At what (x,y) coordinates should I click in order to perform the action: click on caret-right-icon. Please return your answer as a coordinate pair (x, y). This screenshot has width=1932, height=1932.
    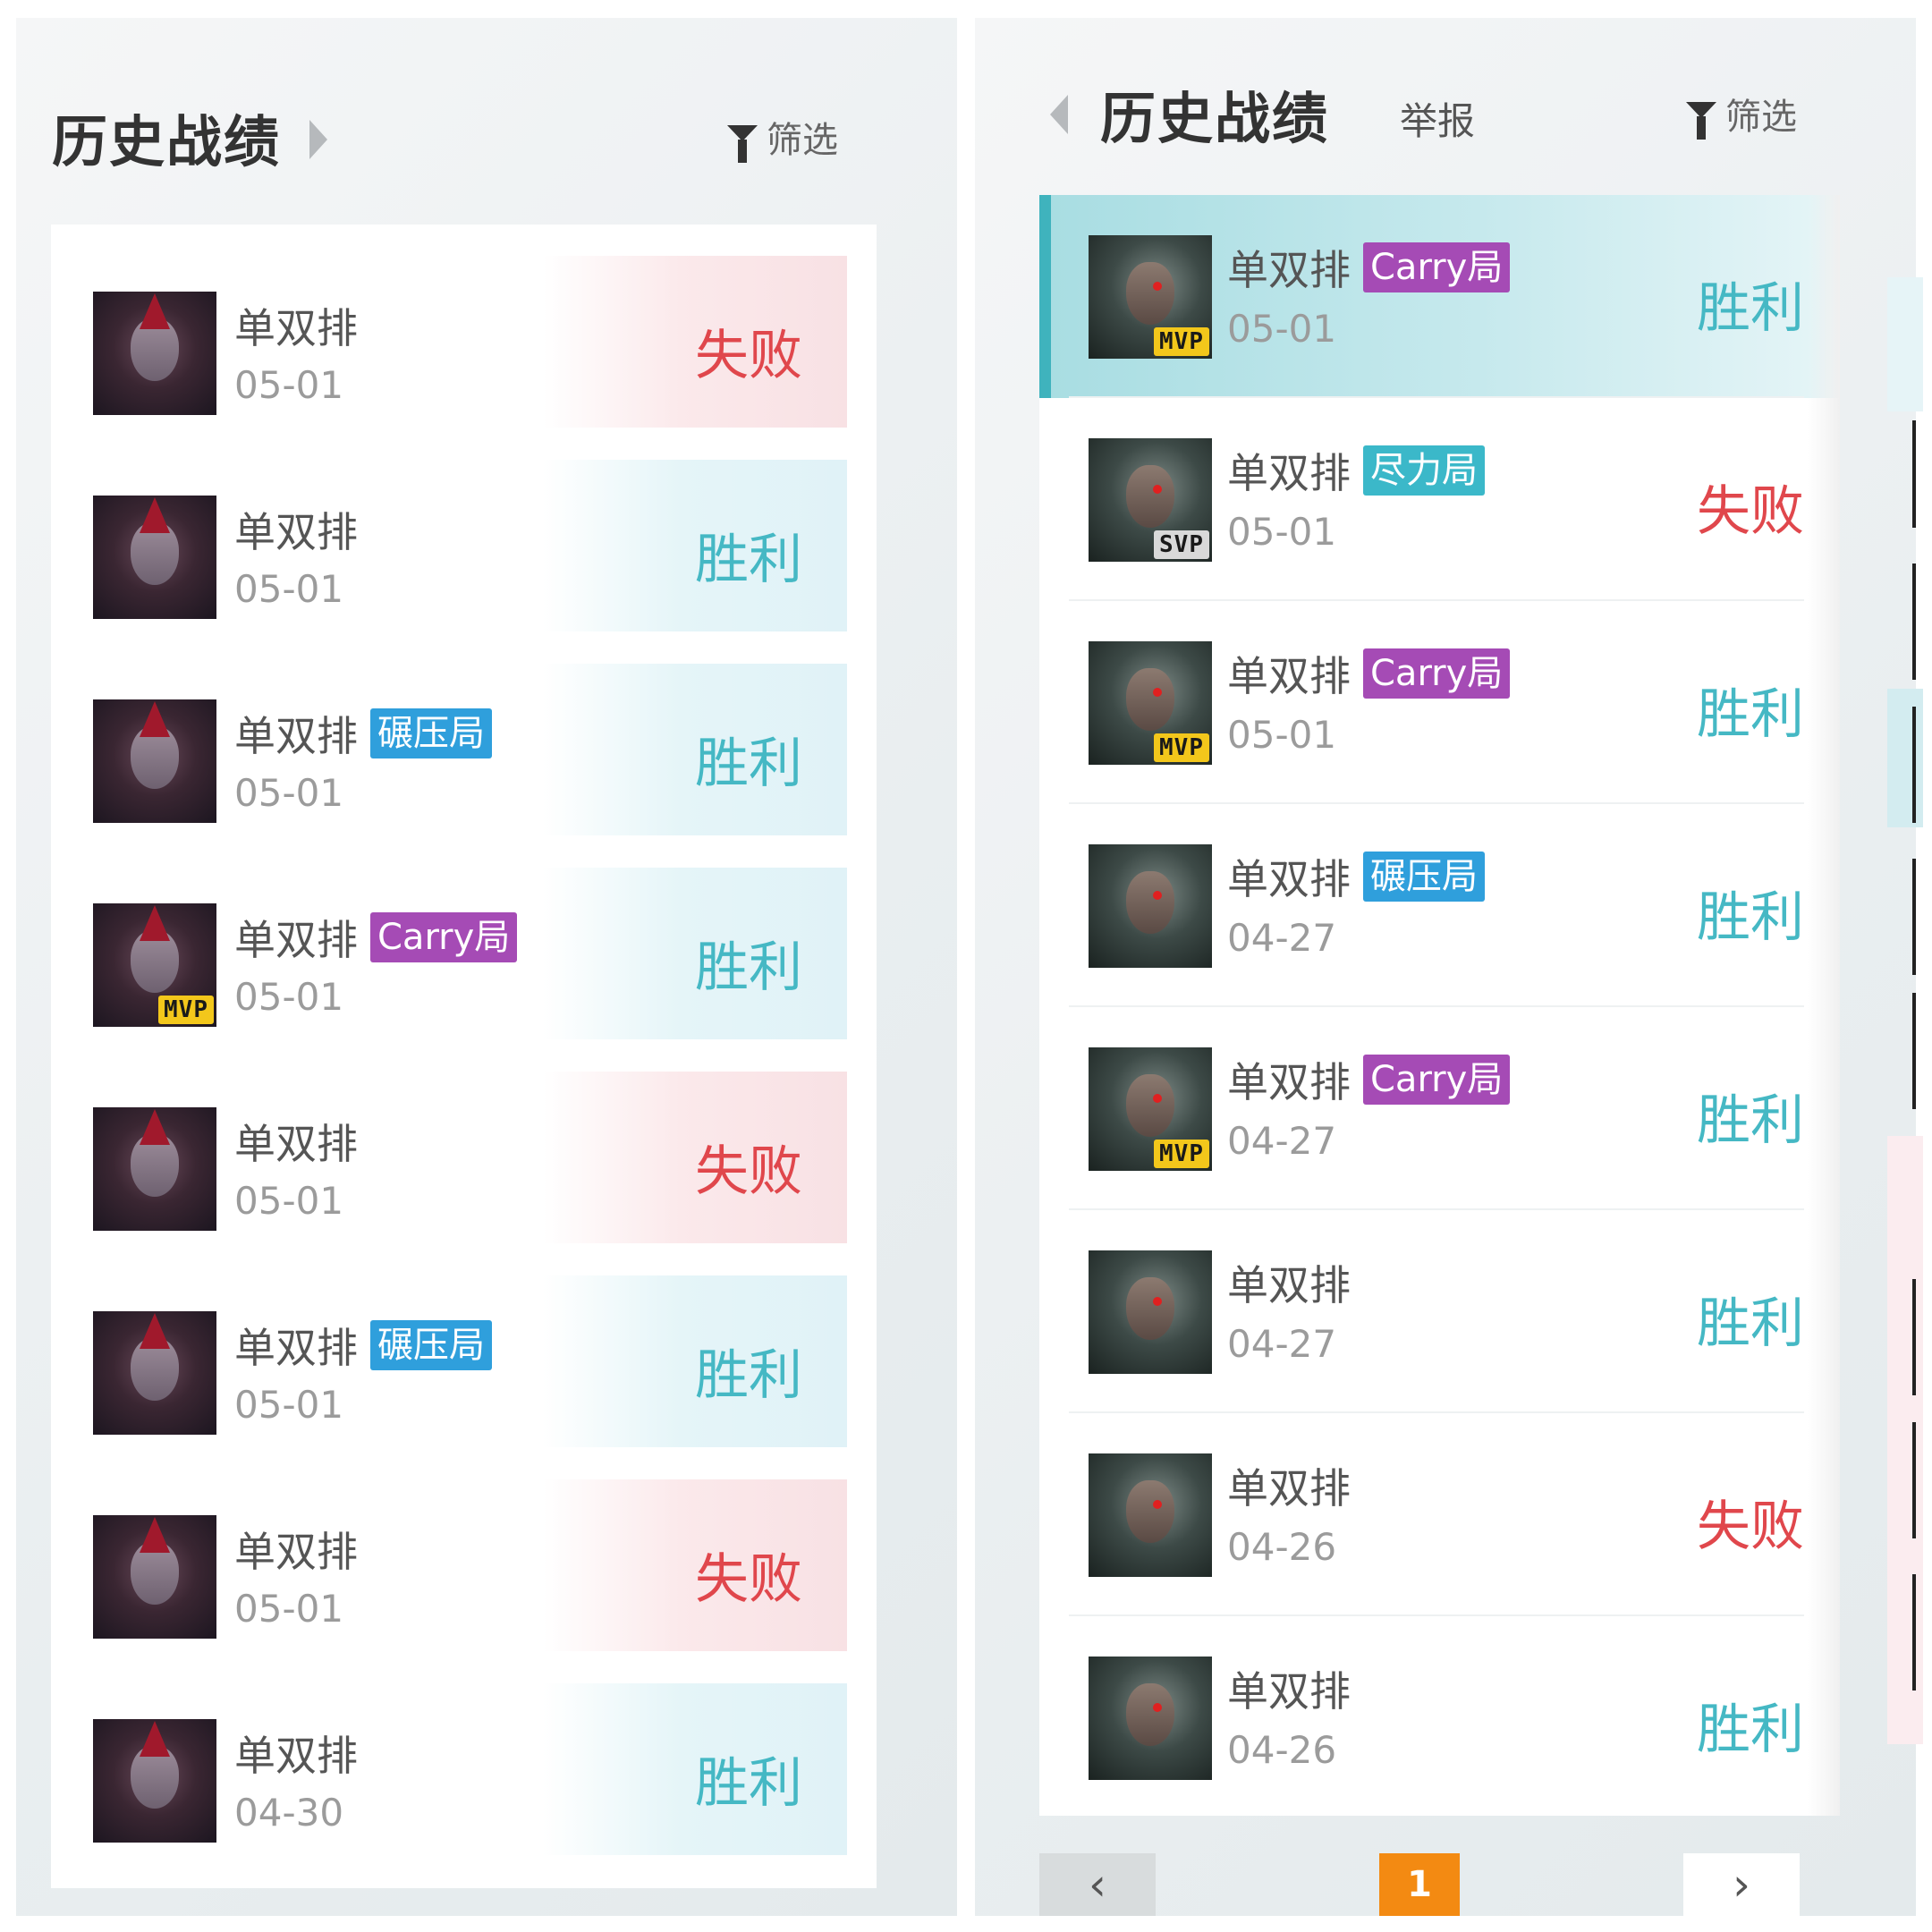
    Looking at the image, I should click on (318, 139).